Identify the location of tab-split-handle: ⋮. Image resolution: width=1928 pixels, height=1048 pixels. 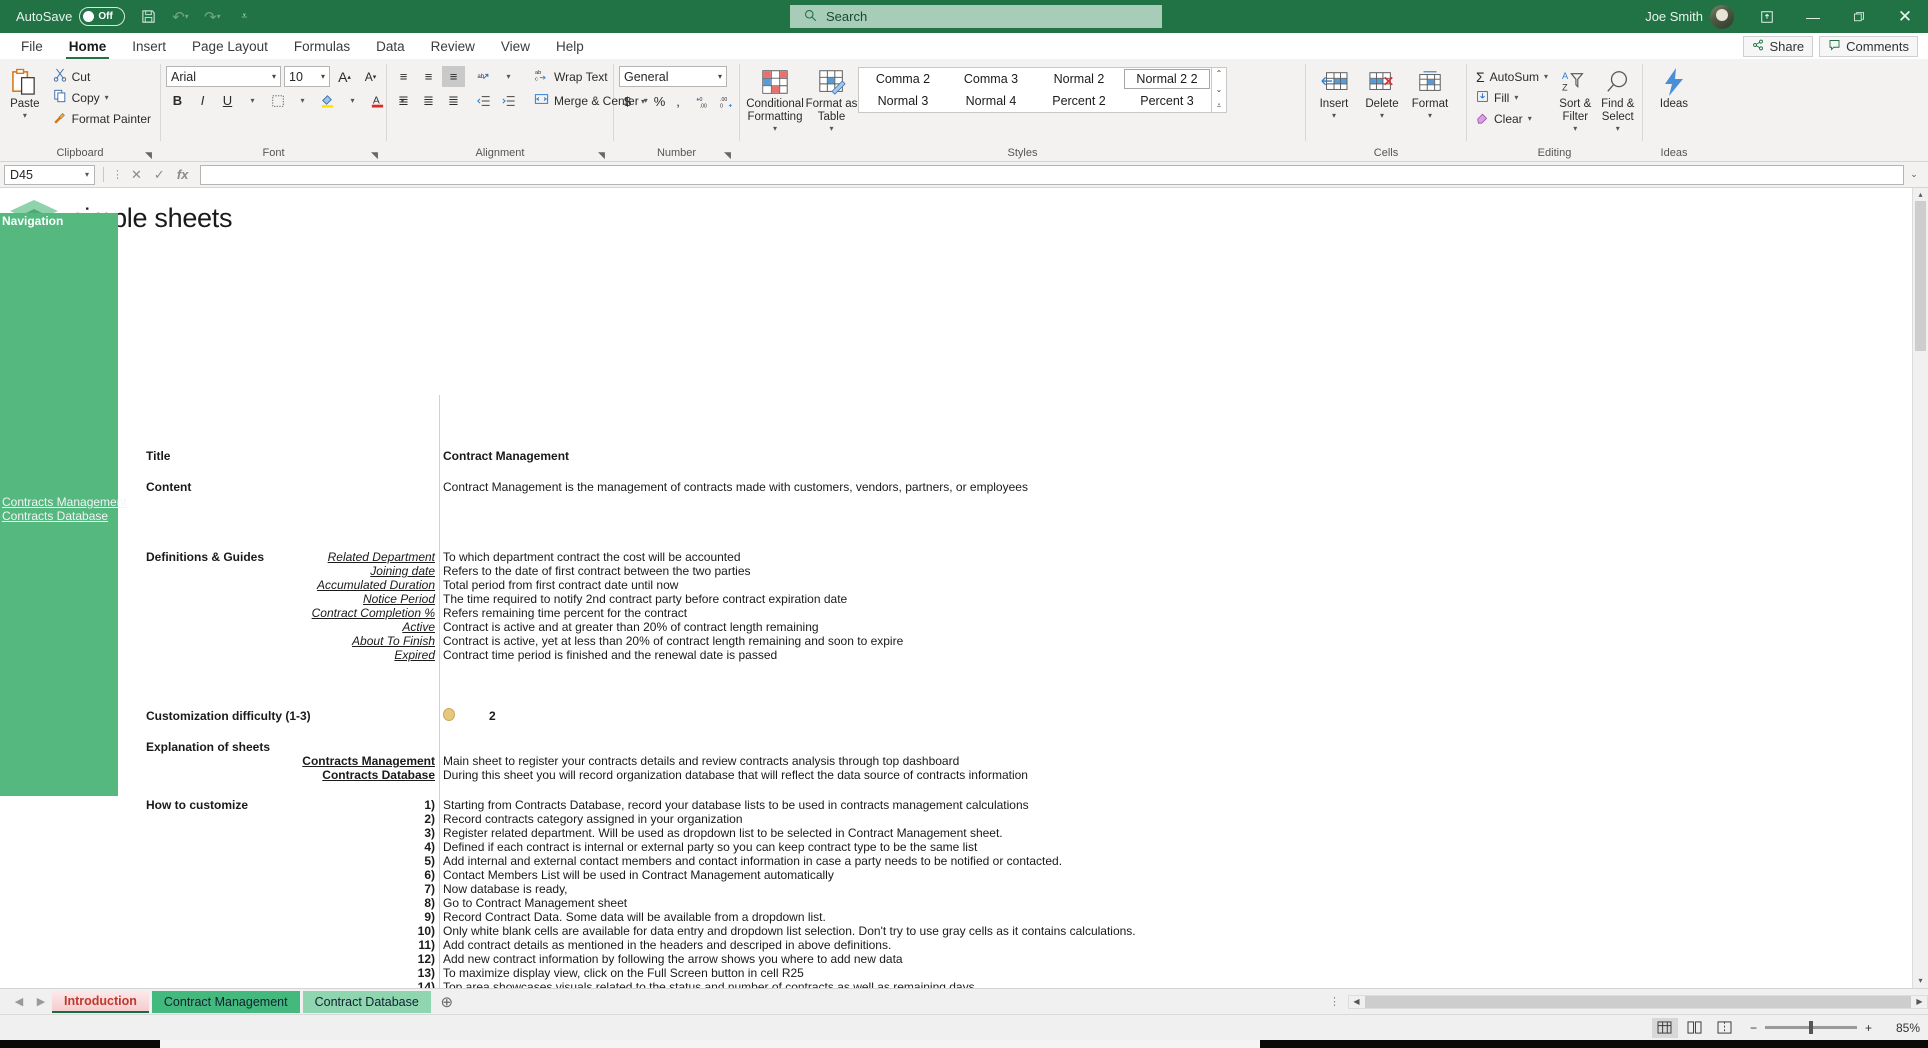
(1334, 1001).